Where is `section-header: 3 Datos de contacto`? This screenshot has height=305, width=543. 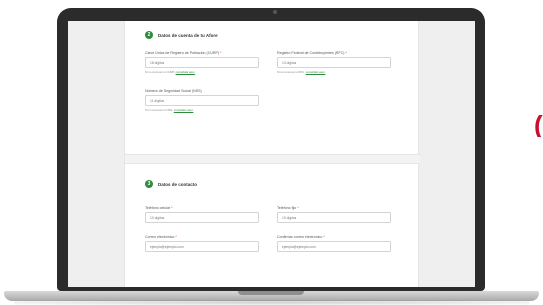
section-header: 3 Datos de contacto is located at coordinates (171, 184).